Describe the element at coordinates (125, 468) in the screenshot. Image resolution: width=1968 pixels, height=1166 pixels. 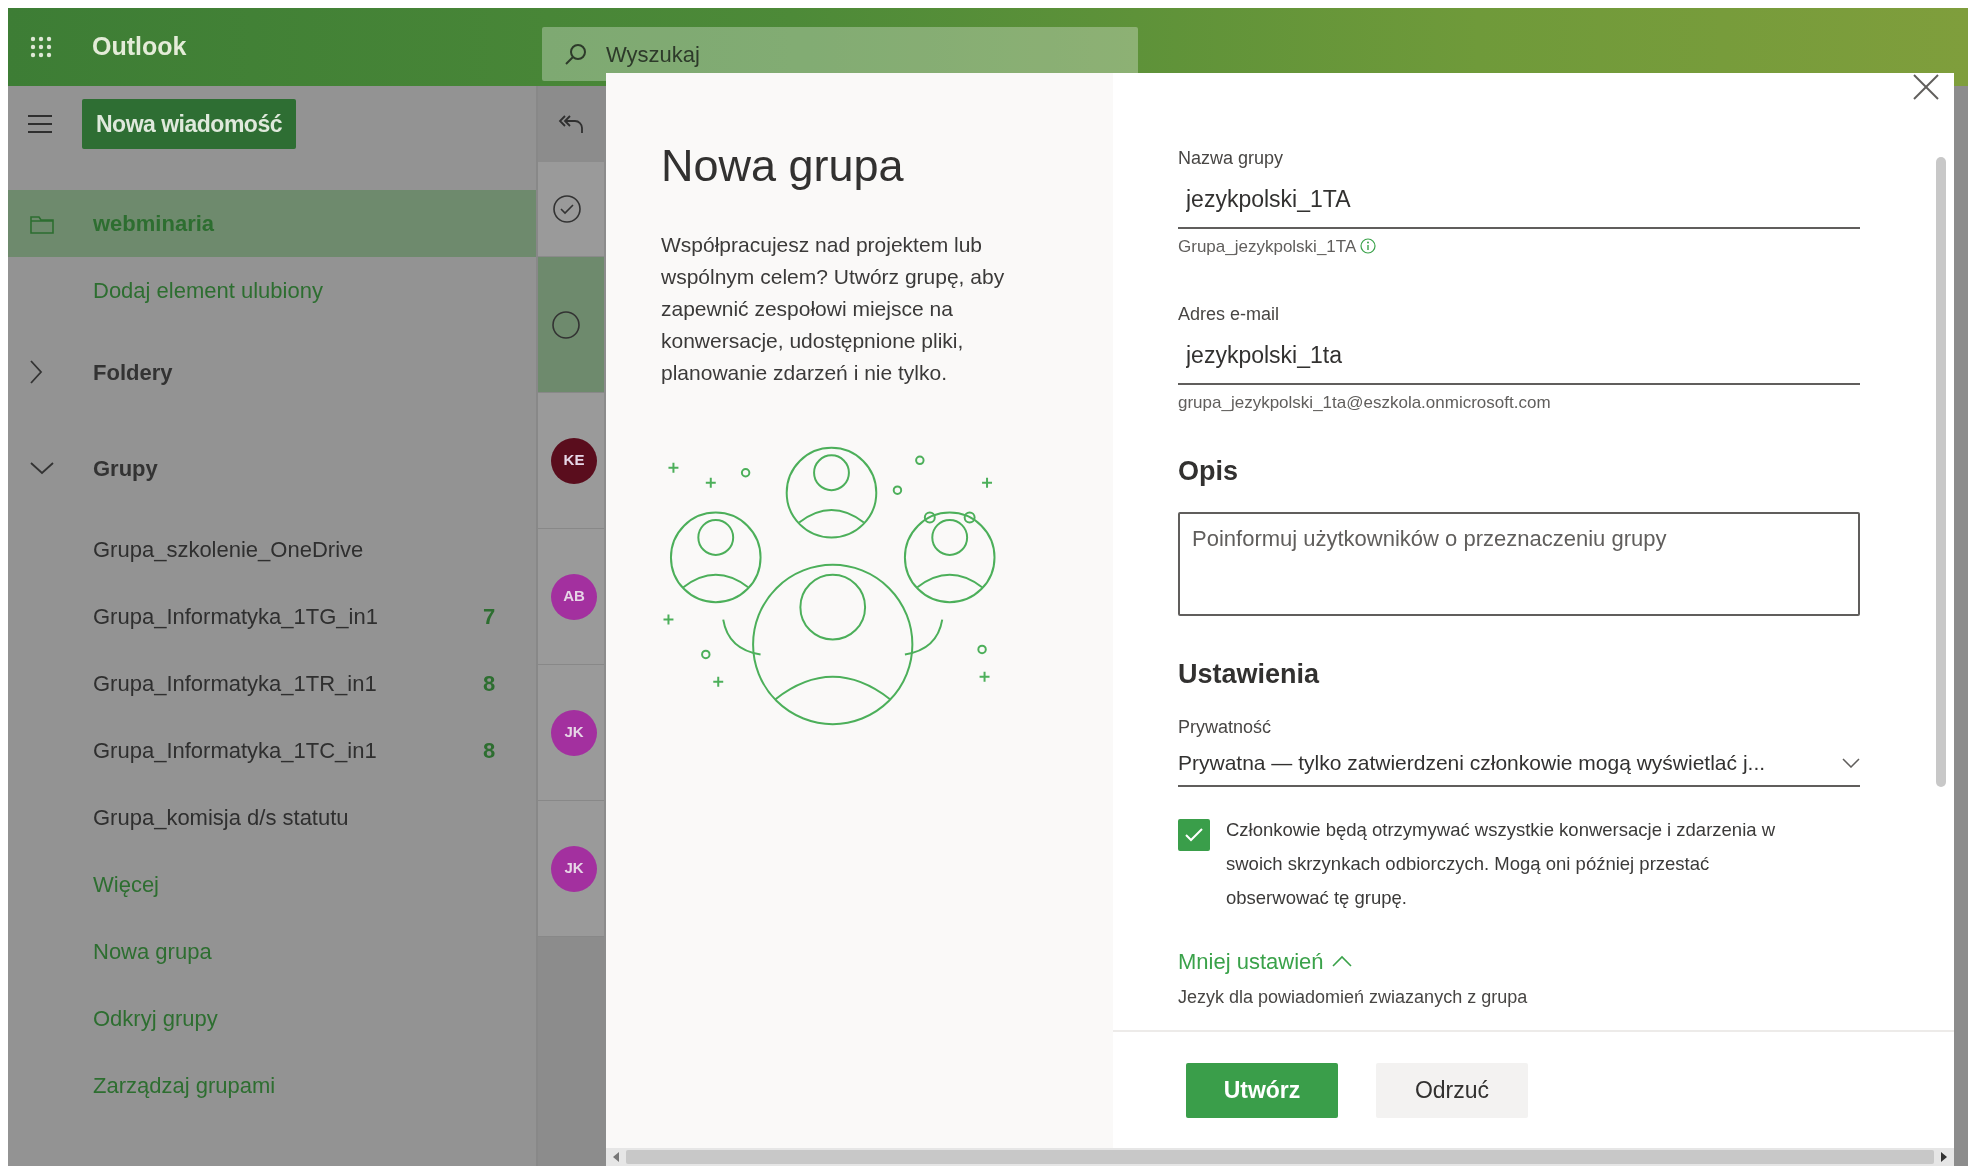
I see `section-header: Grupy` at that location.